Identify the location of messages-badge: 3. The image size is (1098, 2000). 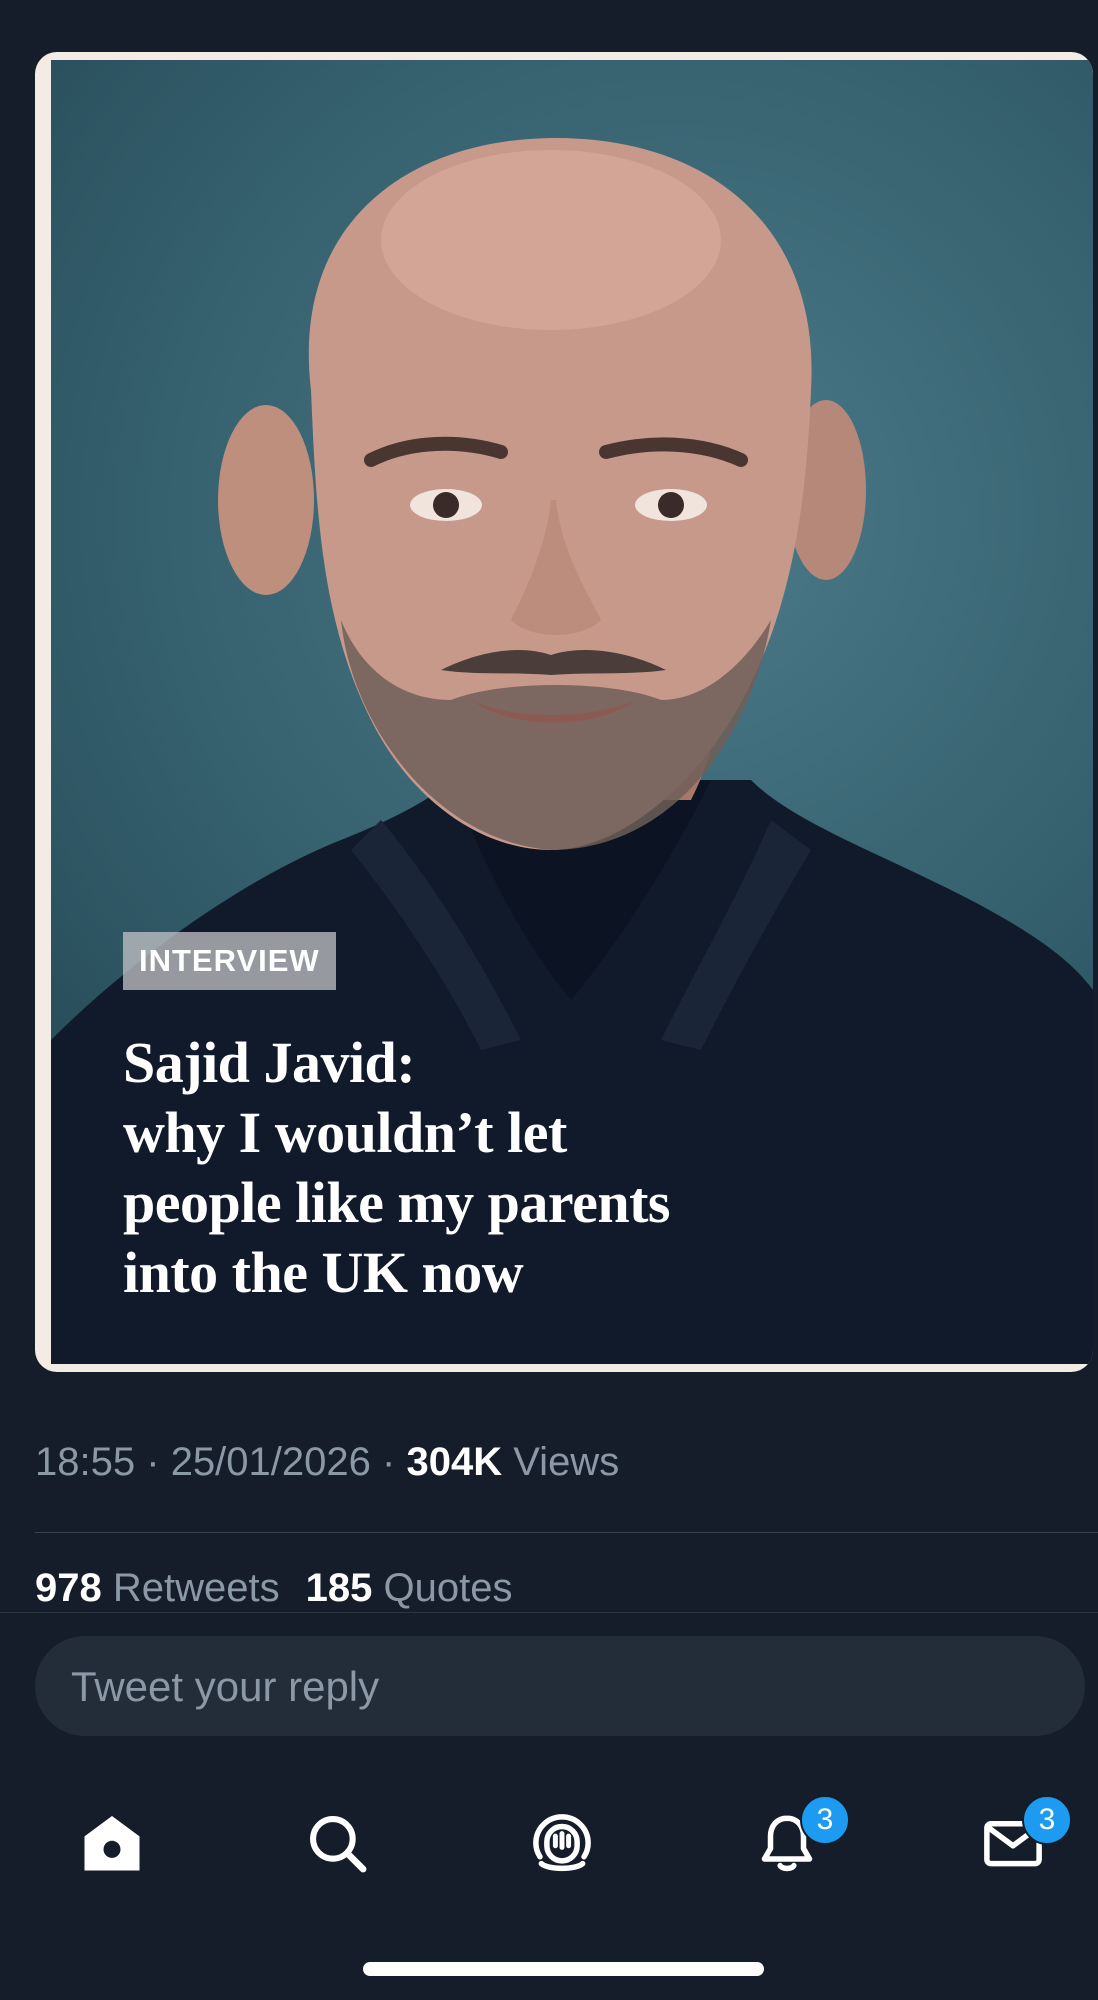
(1047, 1820).